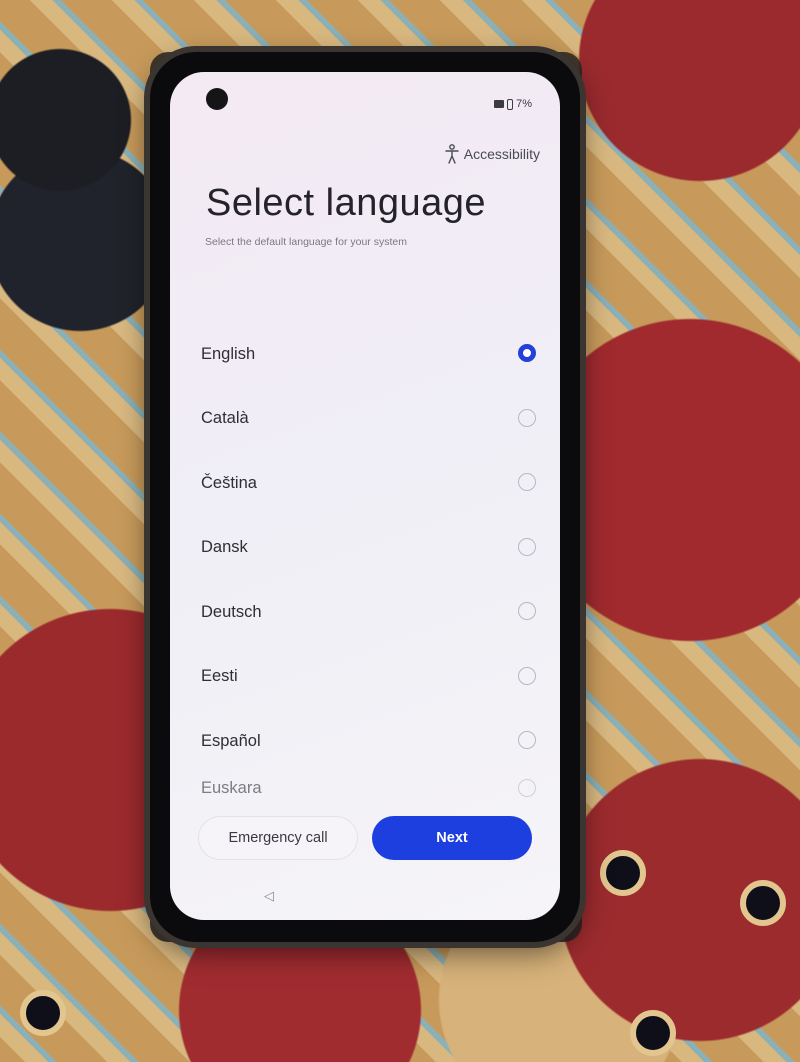 The width and height of the screenshot is (800, 1062). Describe the element at coordinates (527, 353) in the screenshot. I see `radio-selected` at that location.